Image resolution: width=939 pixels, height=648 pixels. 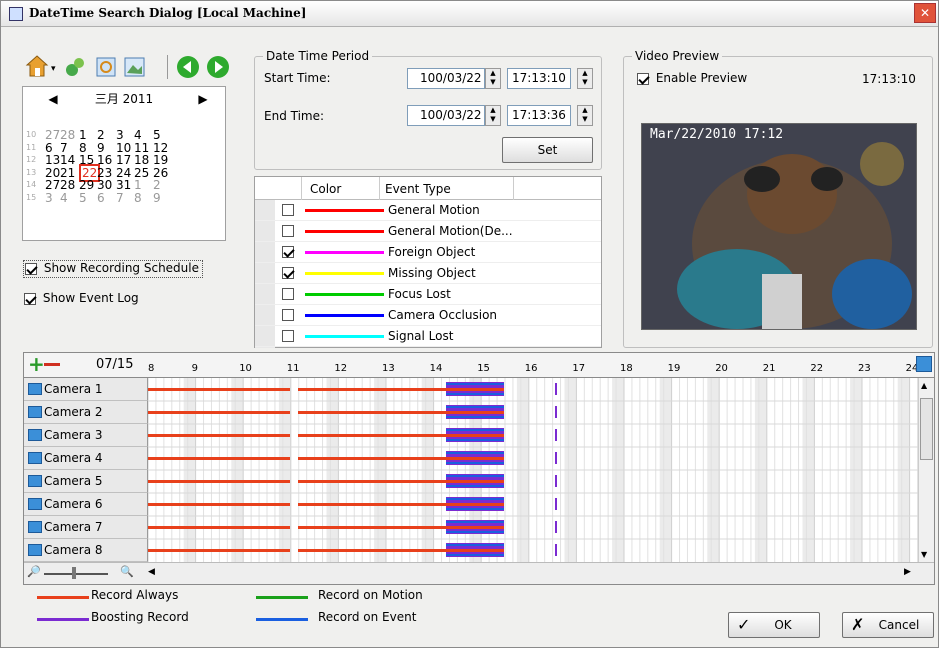 I want to click on scroll-up-icon: ▲, so click(x=924, y=385).